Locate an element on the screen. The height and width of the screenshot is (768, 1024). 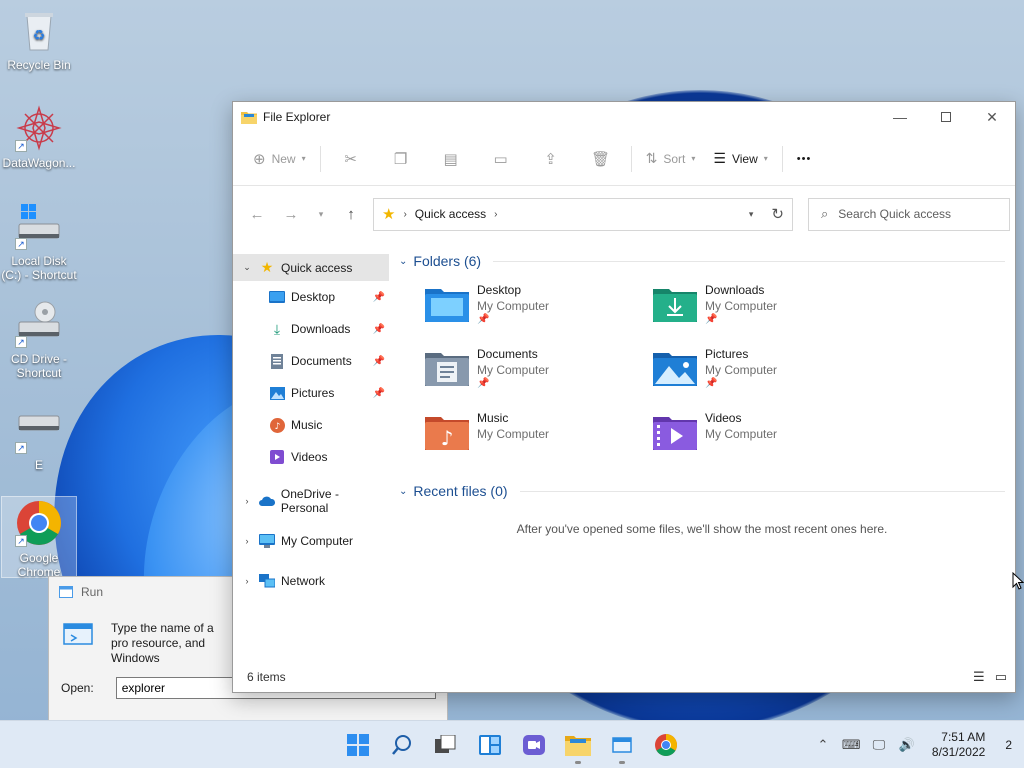
sidebar-item-quick-access: ⌄ ★ Quick access is located at coordinates (311, 267).